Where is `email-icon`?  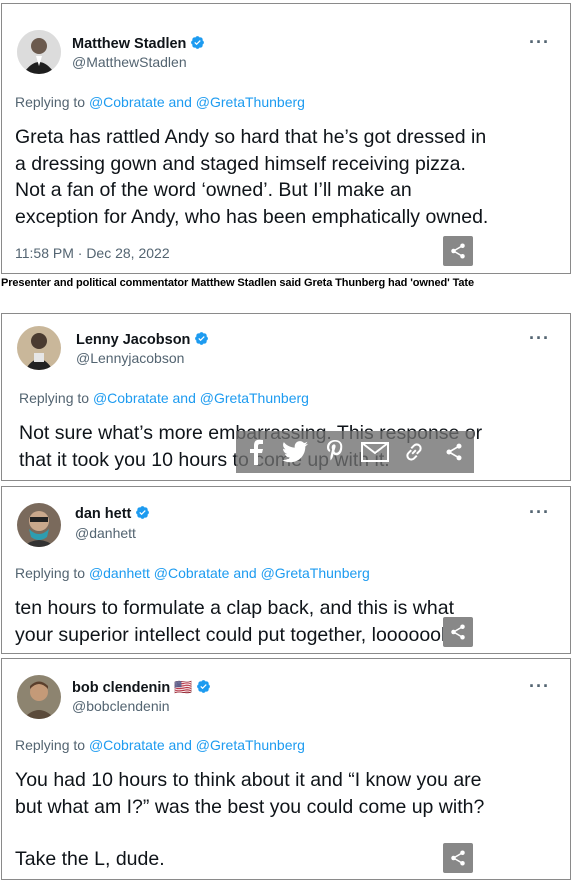 email-icon is located at coordinates (374, 452).